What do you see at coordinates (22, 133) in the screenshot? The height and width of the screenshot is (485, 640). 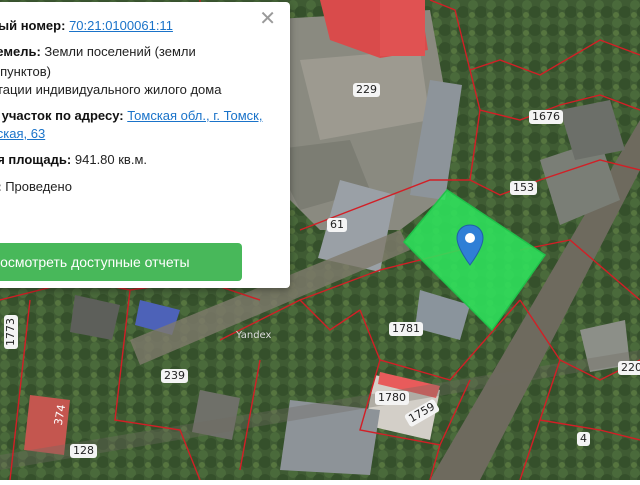 I see `address-link-continued: ьская, 63` at bounding box center [22, 133].